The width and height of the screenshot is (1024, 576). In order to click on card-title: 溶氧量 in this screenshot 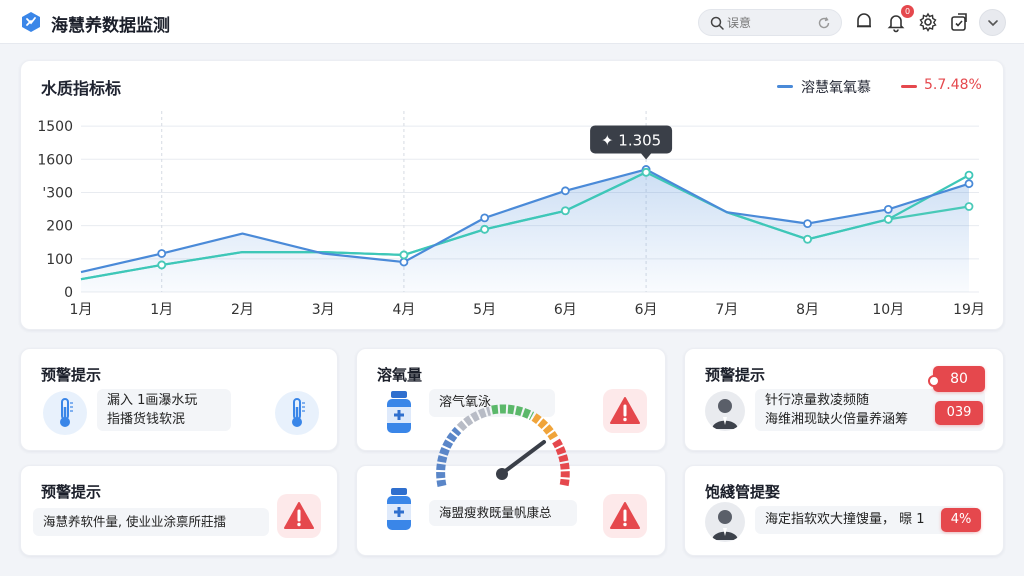, I will do `click(400, 375)`.